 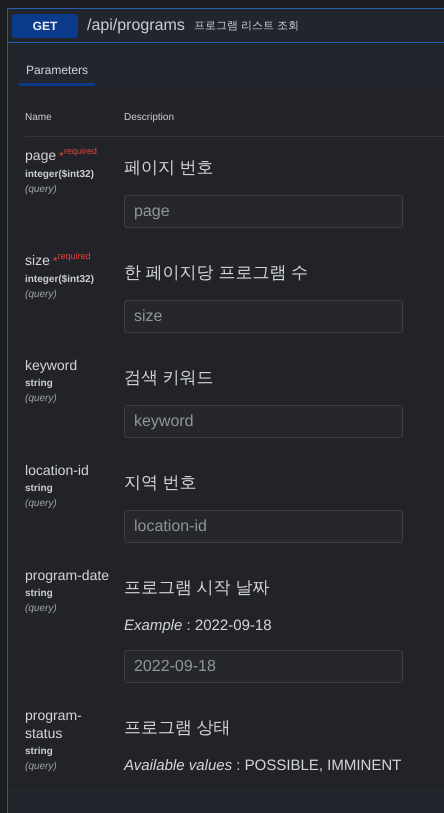 What do you see at coordinates (197, 588) in the screenshot?
I see `parameter-description: 프로그램 시작 날짜` at bounding box center [197, 588].